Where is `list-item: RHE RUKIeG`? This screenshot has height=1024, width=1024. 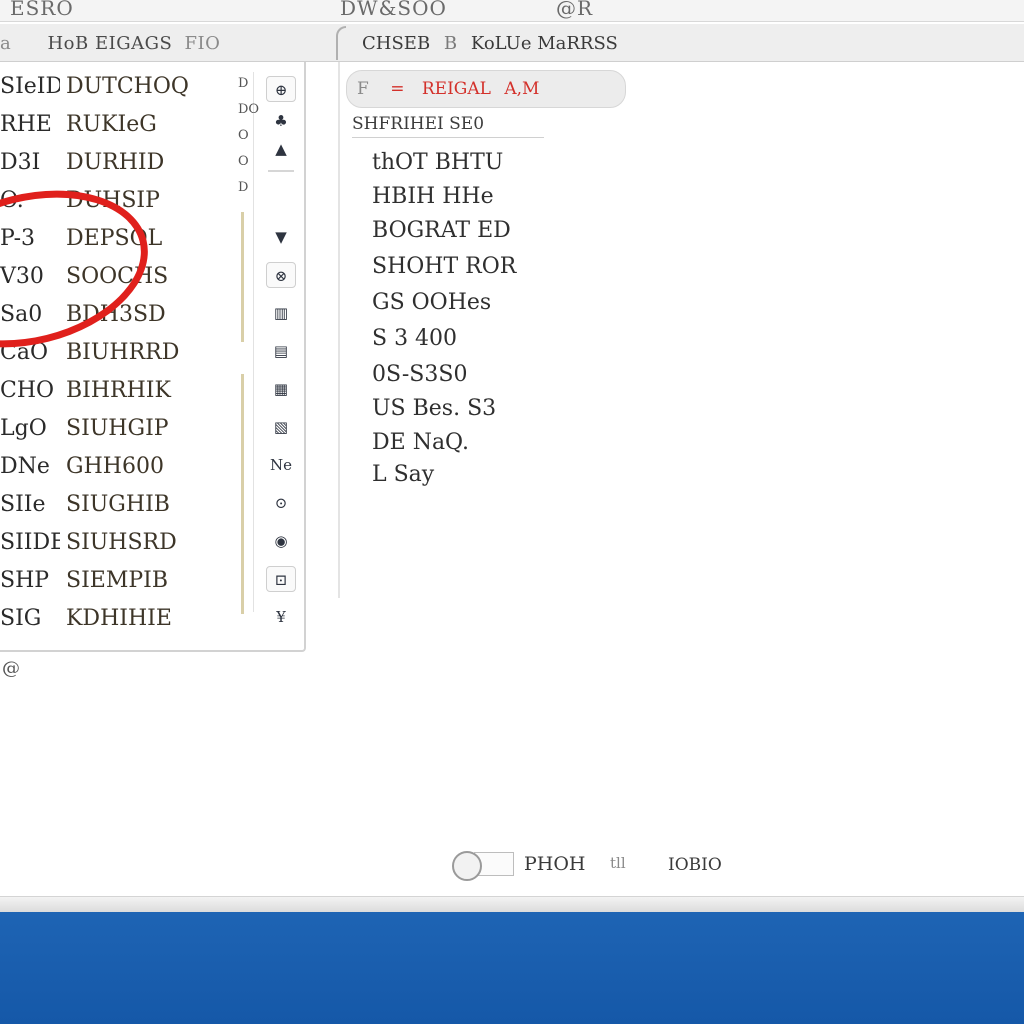
list-item: RHE RUKIeG is located at coordinates (100, 131).